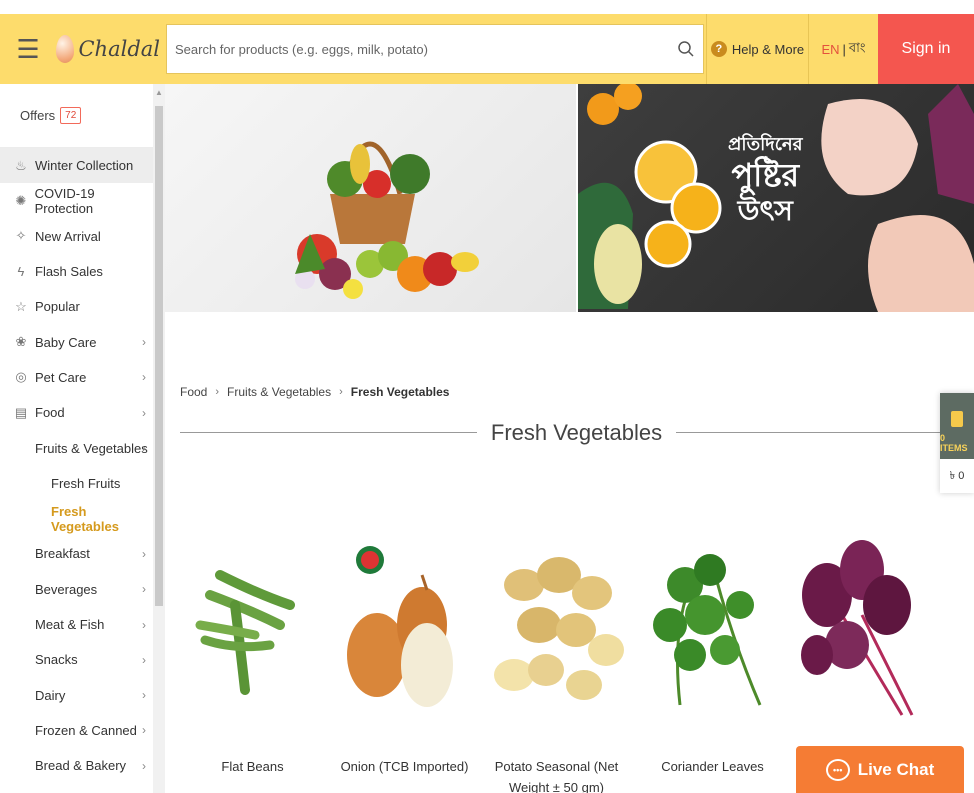 The image size is (974, 793). I want to click on sidebar-item-label: New Arrival, so click(68, 236).